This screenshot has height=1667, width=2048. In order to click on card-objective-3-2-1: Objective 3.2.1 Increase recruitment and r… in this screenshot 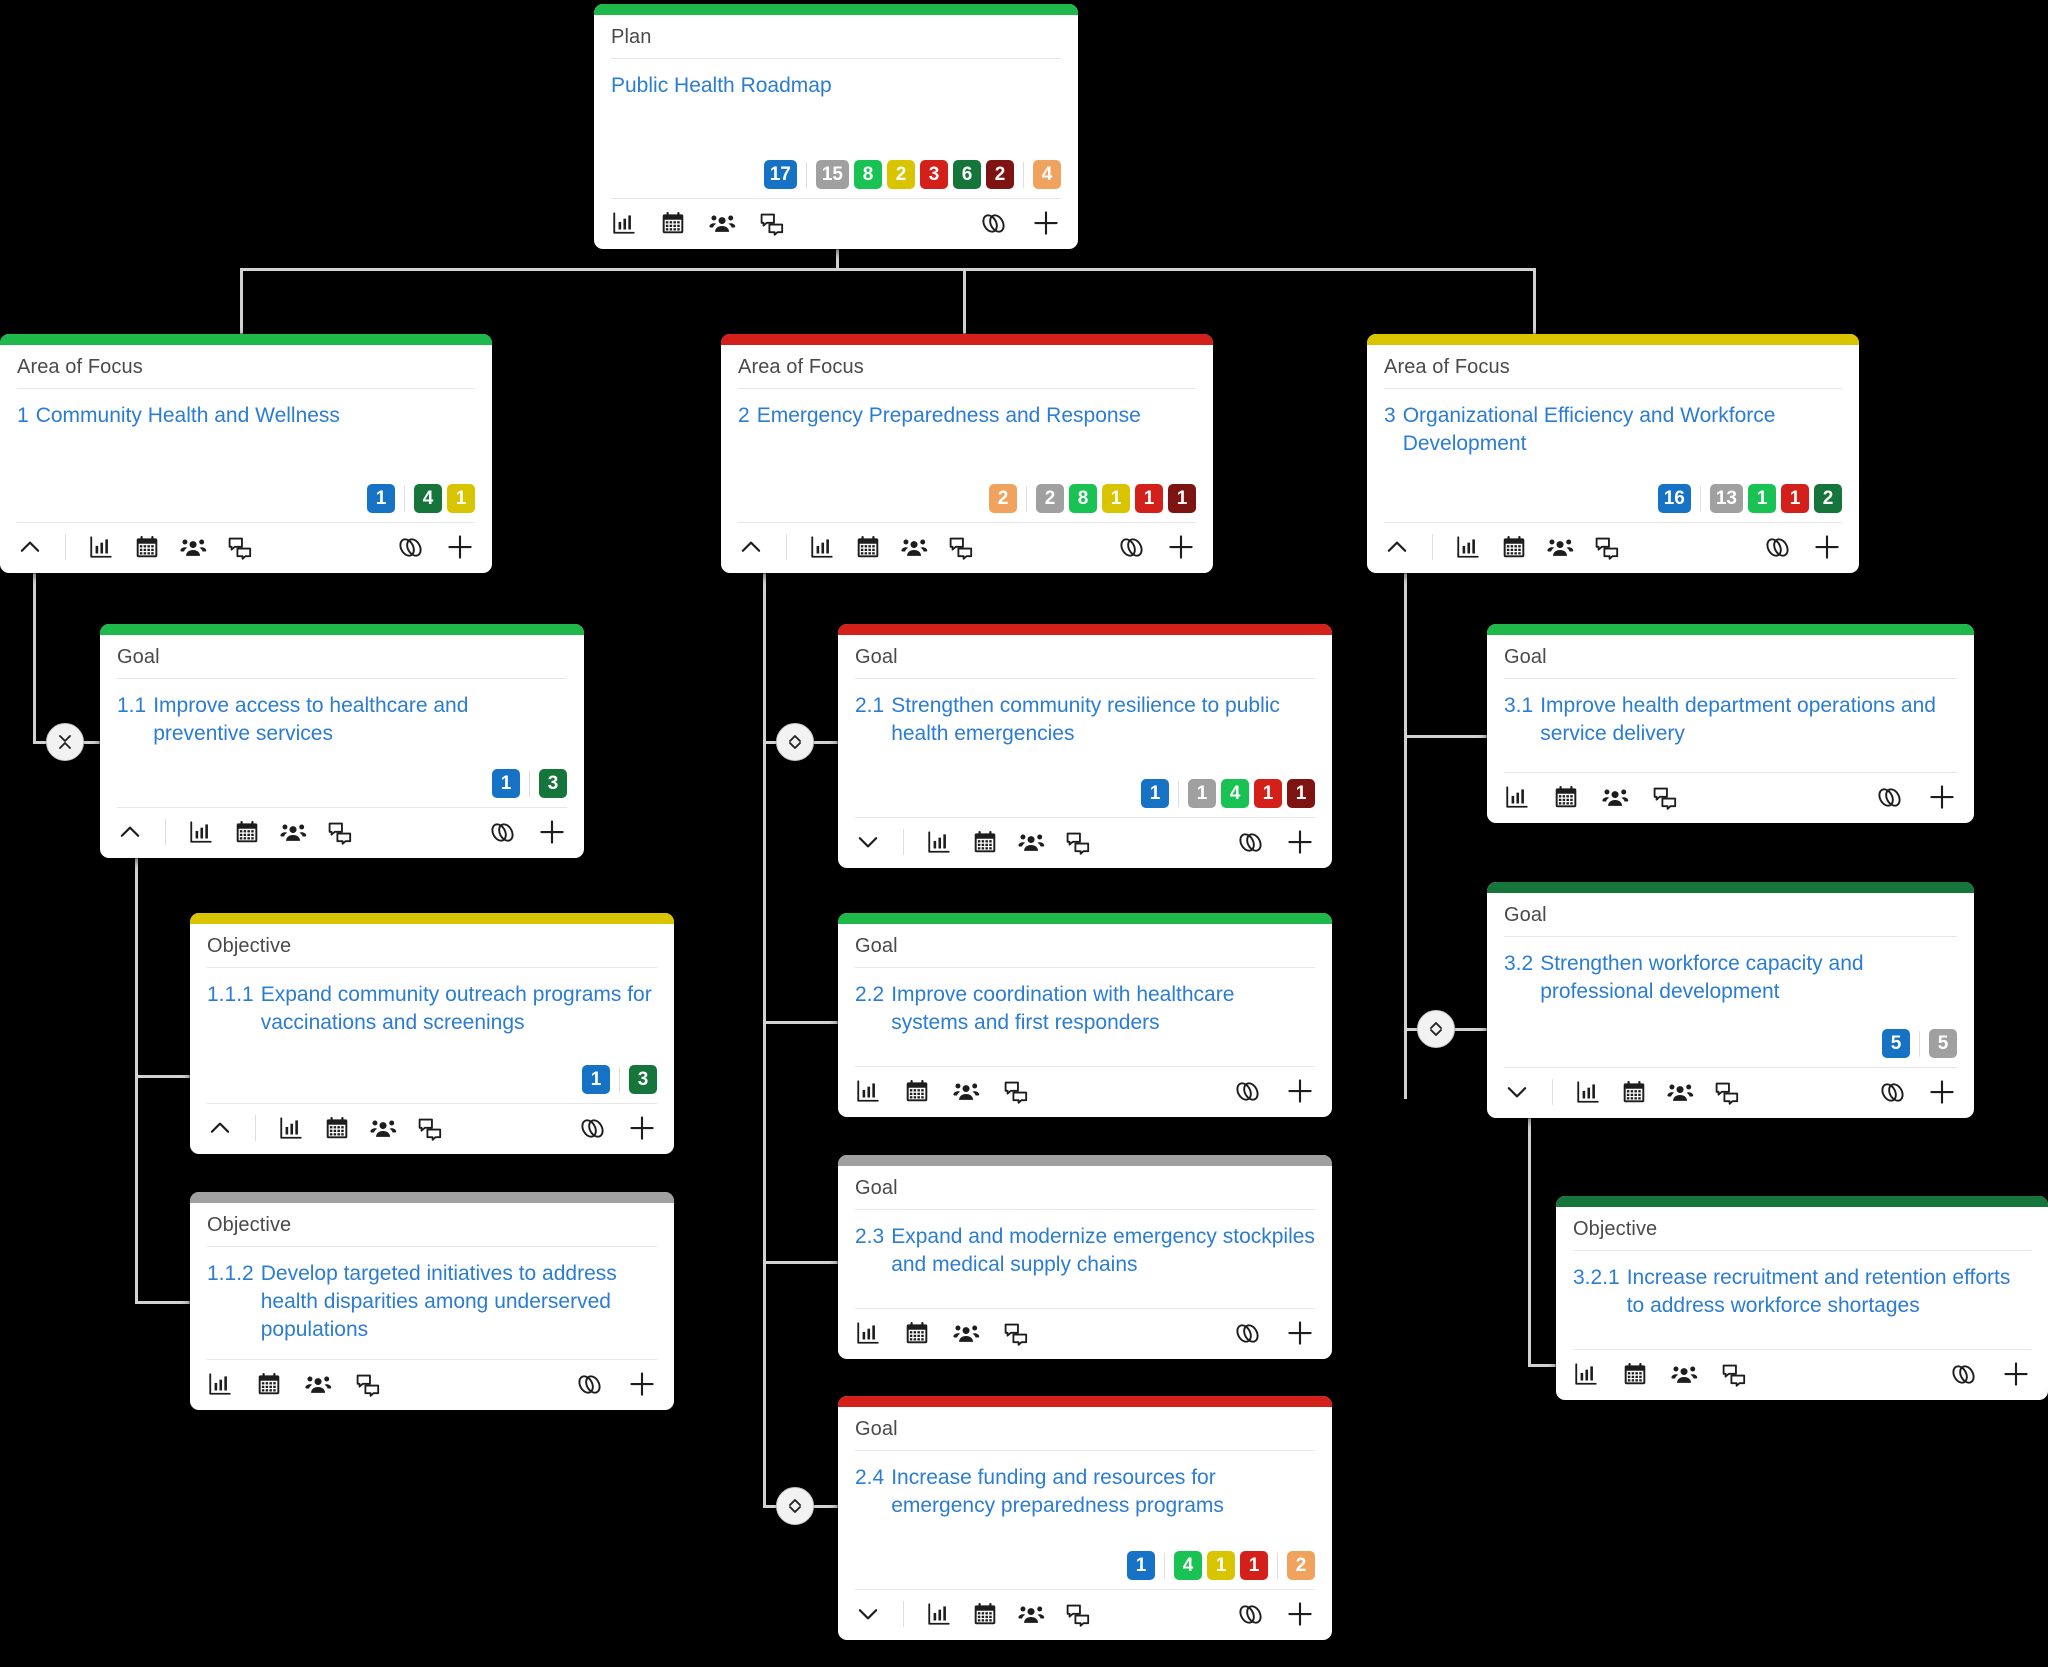, I will do `click(1802, 1298)`.